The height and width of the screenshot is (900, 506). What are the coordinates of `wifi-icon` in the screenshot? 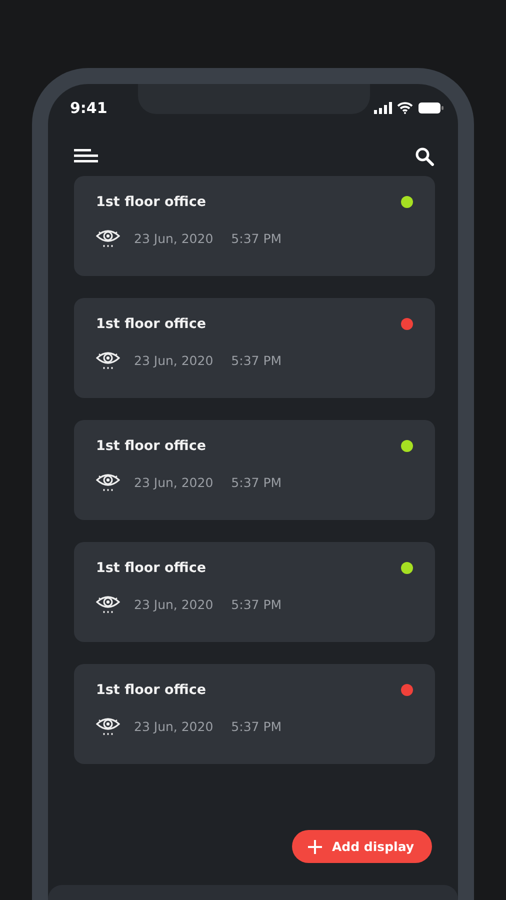 It's located at (405, 108).